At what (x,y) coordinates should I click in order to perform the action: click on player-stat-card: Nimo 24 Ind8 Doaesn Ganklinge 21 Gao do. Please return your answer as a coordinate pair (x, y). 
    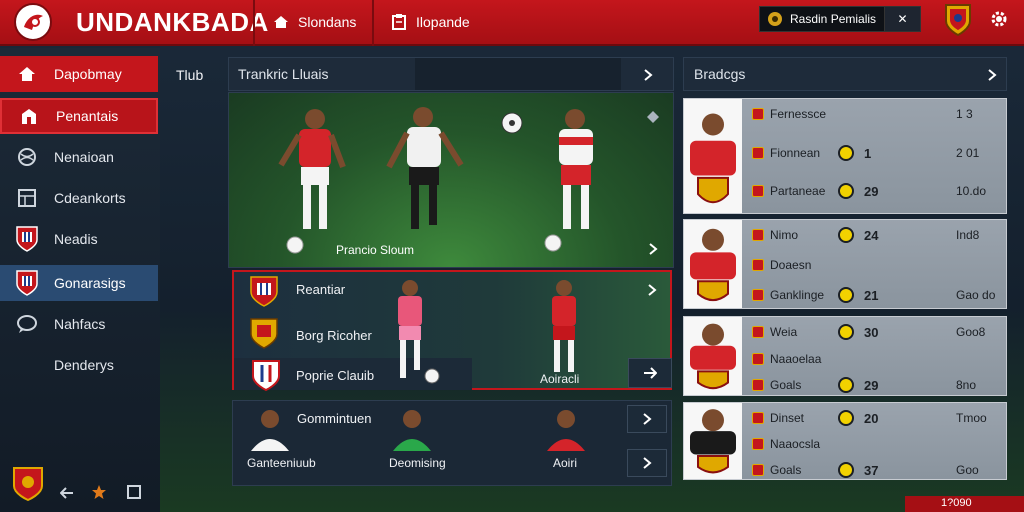
    Looking at the image, I should click on (845, 264).